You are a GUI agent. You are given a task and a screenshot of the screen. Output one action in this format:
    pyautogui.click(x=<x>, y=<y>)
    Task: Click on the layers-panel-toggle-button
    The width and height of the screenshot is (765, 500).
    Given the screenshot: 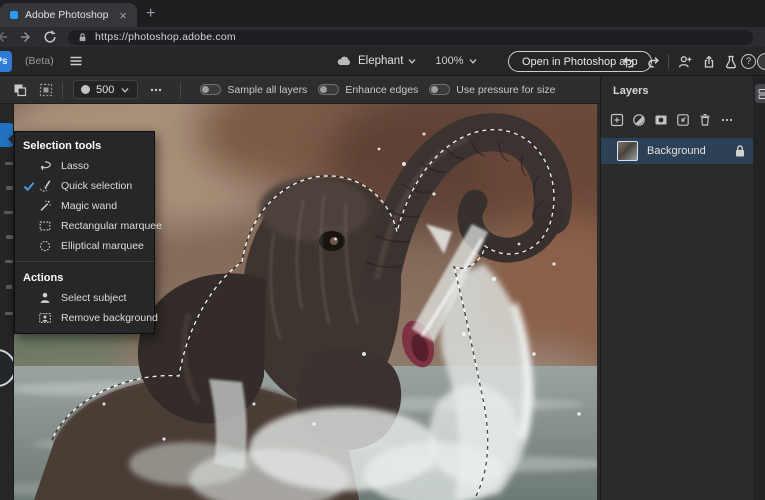 What is the action you would take?
    pyautogui.click(x=760, y=93)
    